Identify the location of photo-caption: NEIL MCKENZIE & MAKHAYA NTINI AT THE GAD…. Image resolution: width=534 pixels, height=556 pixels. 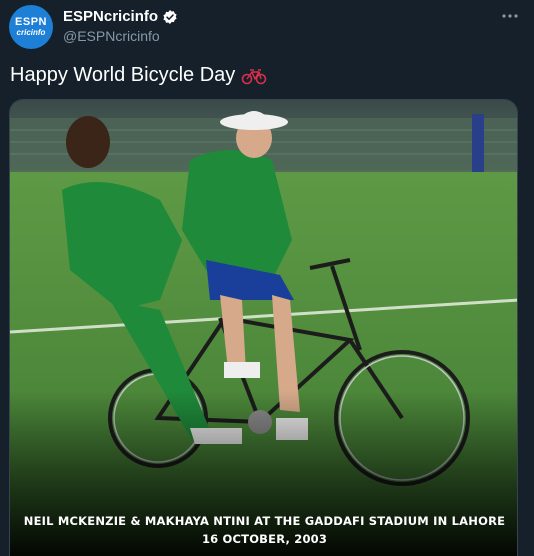
(264, 521).